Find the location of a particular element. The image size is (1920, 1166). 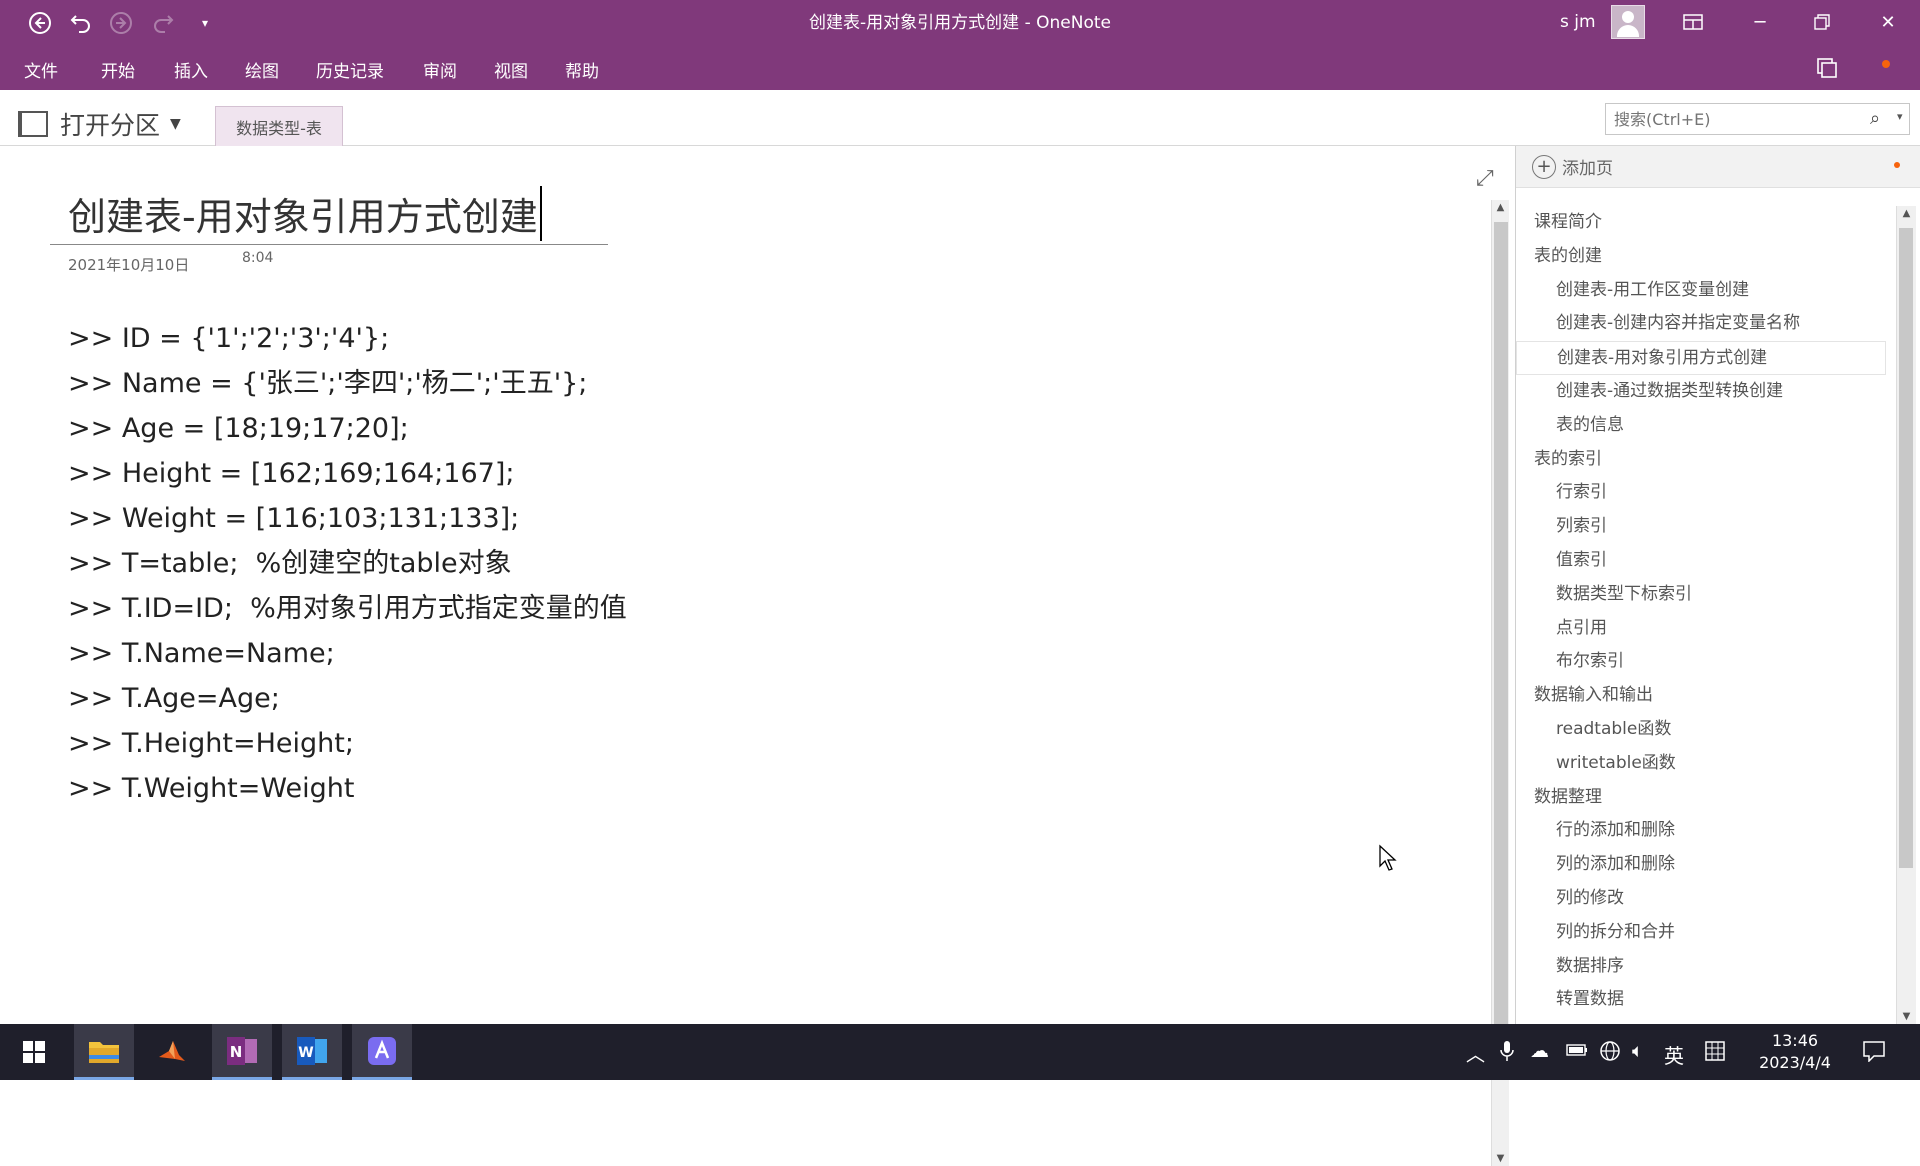

start-icon is located at coordinates (34, 1052).